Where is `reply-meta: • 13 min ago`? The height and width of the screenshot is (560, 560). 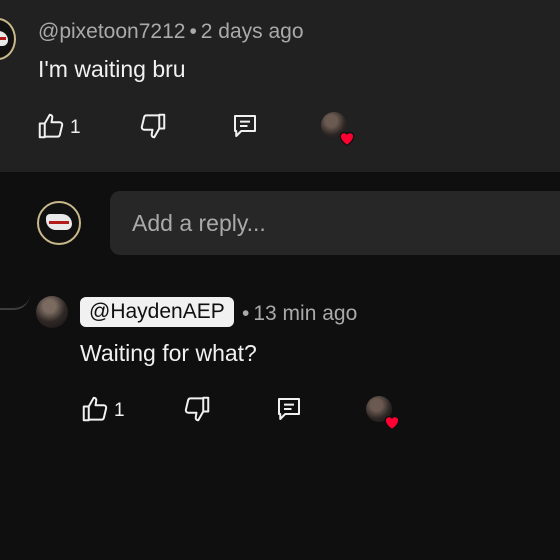 reply-meta: • 13 min ago is located at coordinates (297, 314).